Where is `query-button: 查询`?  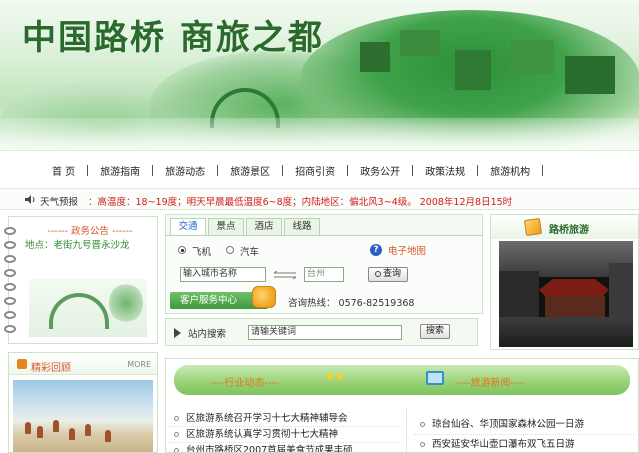 query-button: 查询 is located at coordinates (388, 274).